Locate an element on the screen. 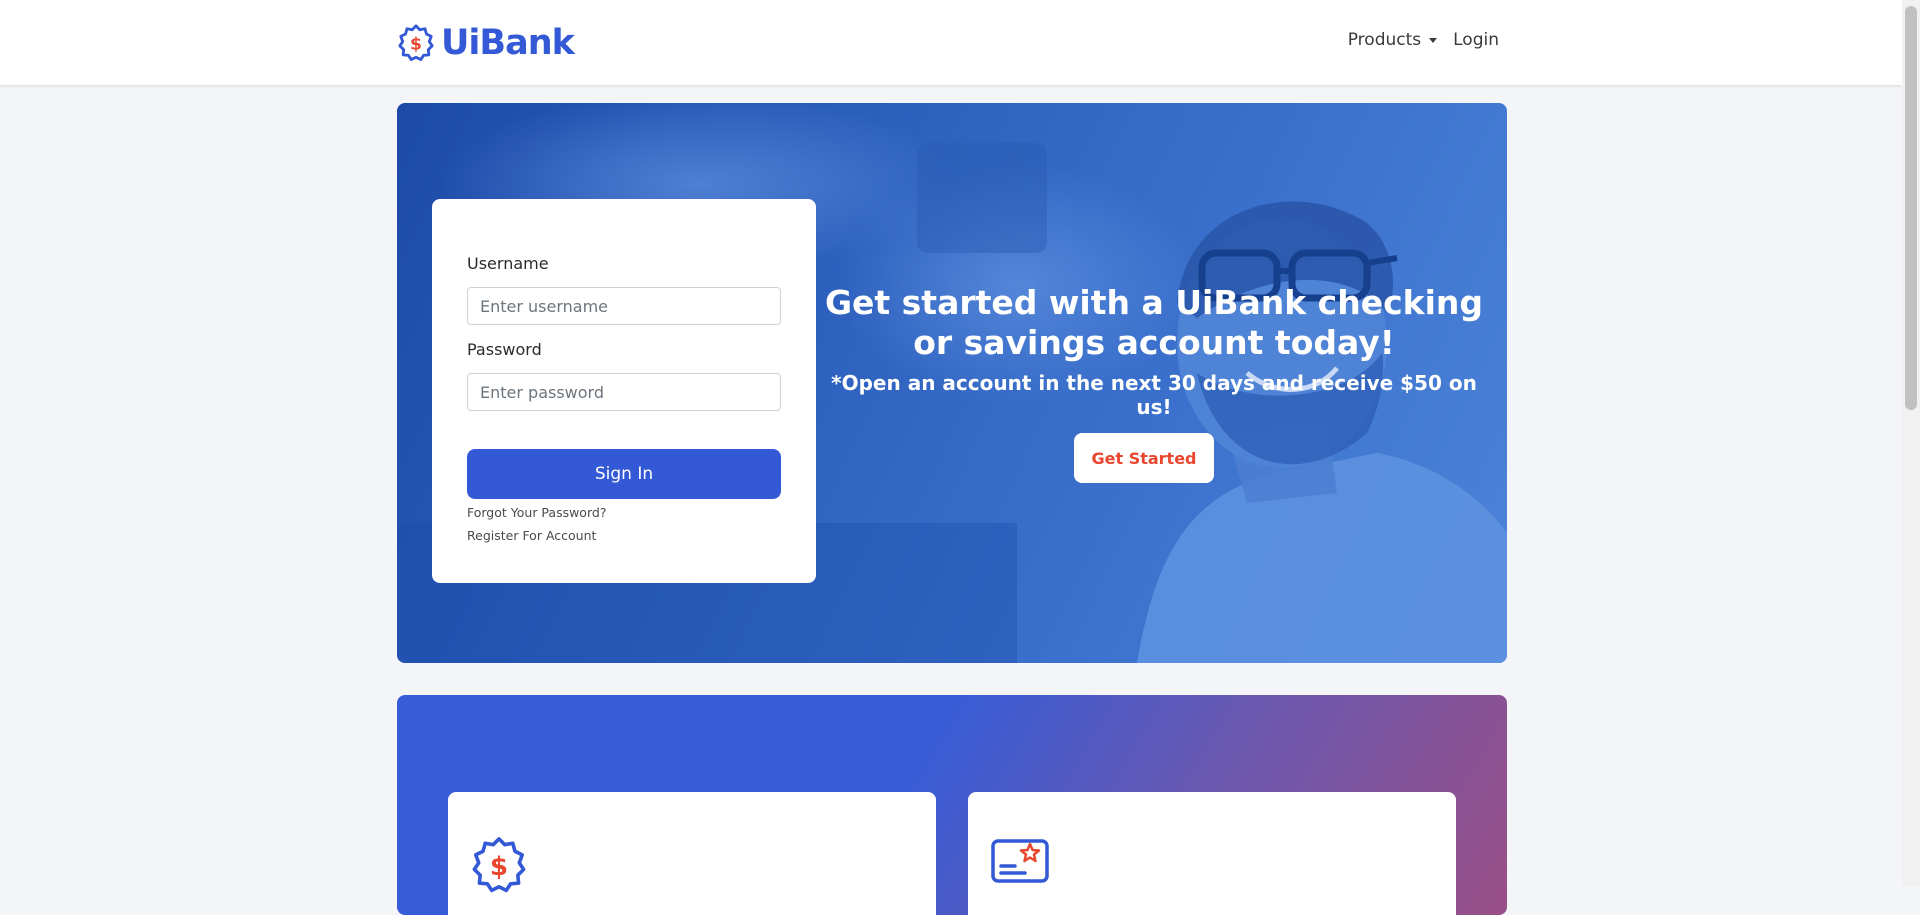  products-dropdown: Products is located at coordinates (1392, 40).